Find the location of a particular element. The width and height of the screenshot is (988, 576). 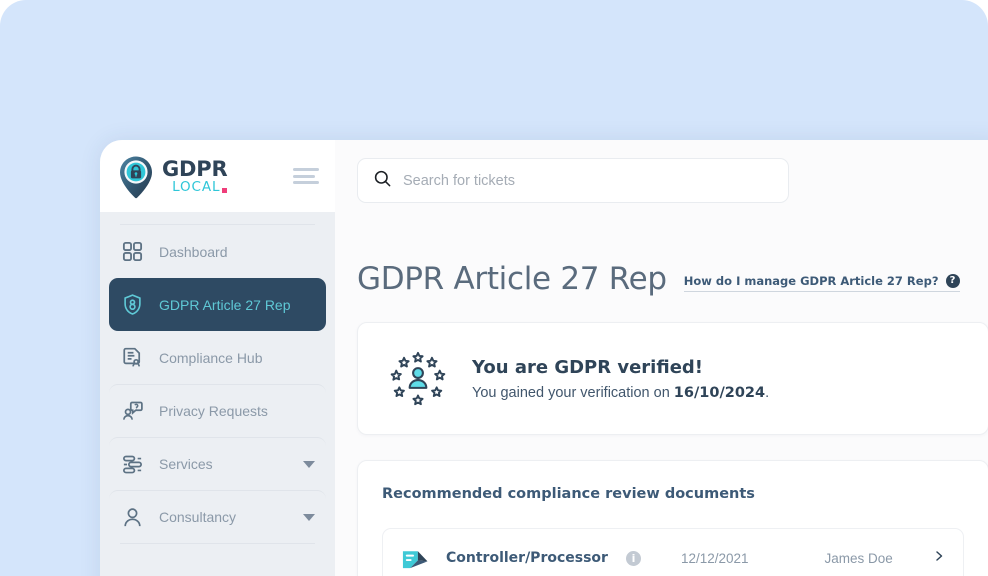

help-link-label: How do I manage GDPR Article 27 Rep? is located at coordinates (811, 281).